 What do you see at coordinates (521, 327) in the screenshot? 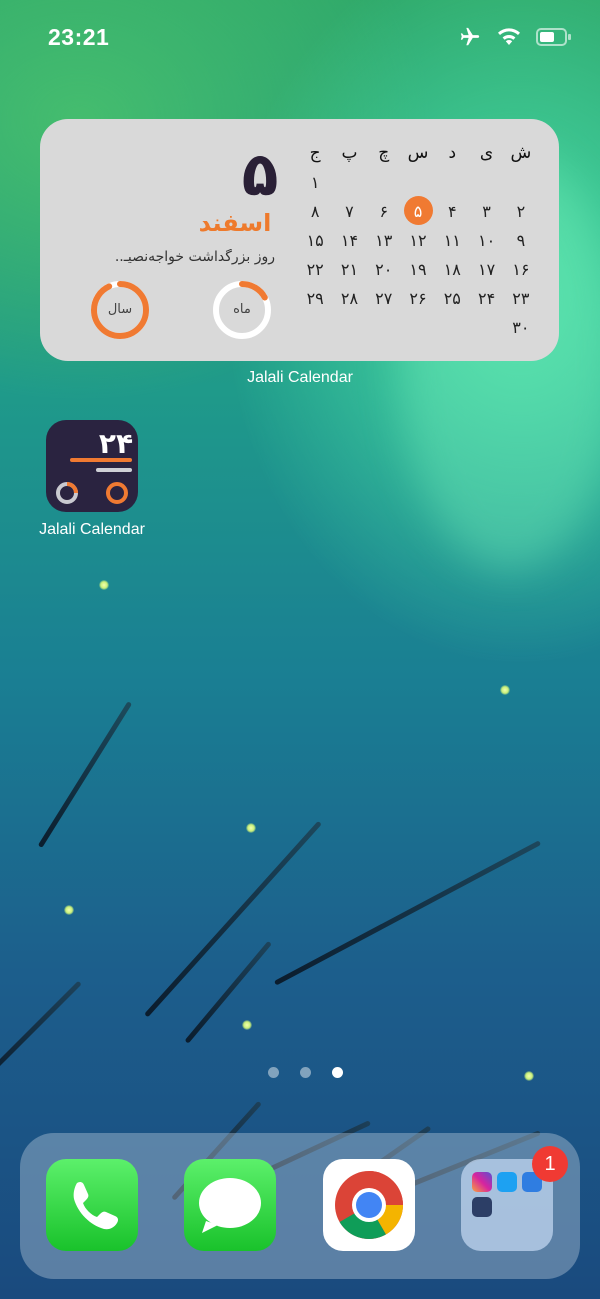
I see `calendar-day: ۳۰` at bounding box center [521, 327].